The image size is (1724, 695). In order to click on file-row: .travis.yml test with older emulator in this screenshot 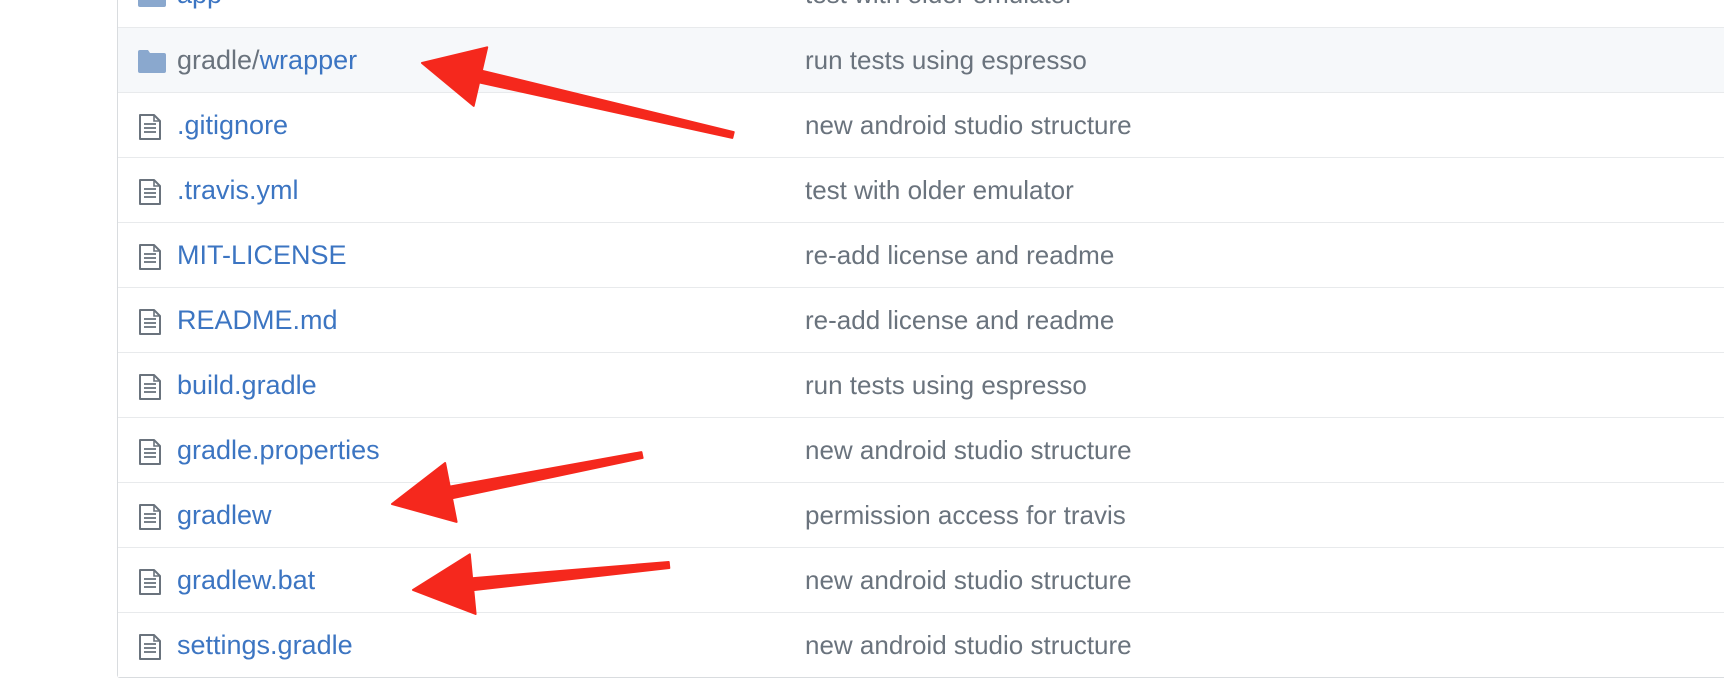, I will do `click(921, 189)`.